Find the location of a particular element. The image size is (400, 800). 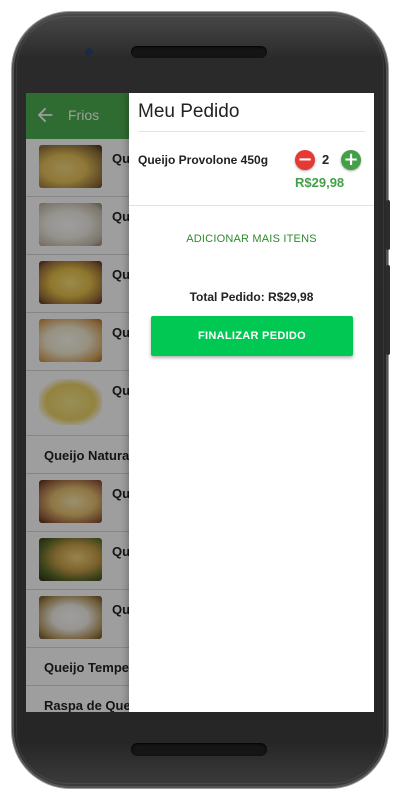

order-total: Total Pedido: R$29,98 is located at coordinates (251, 297).